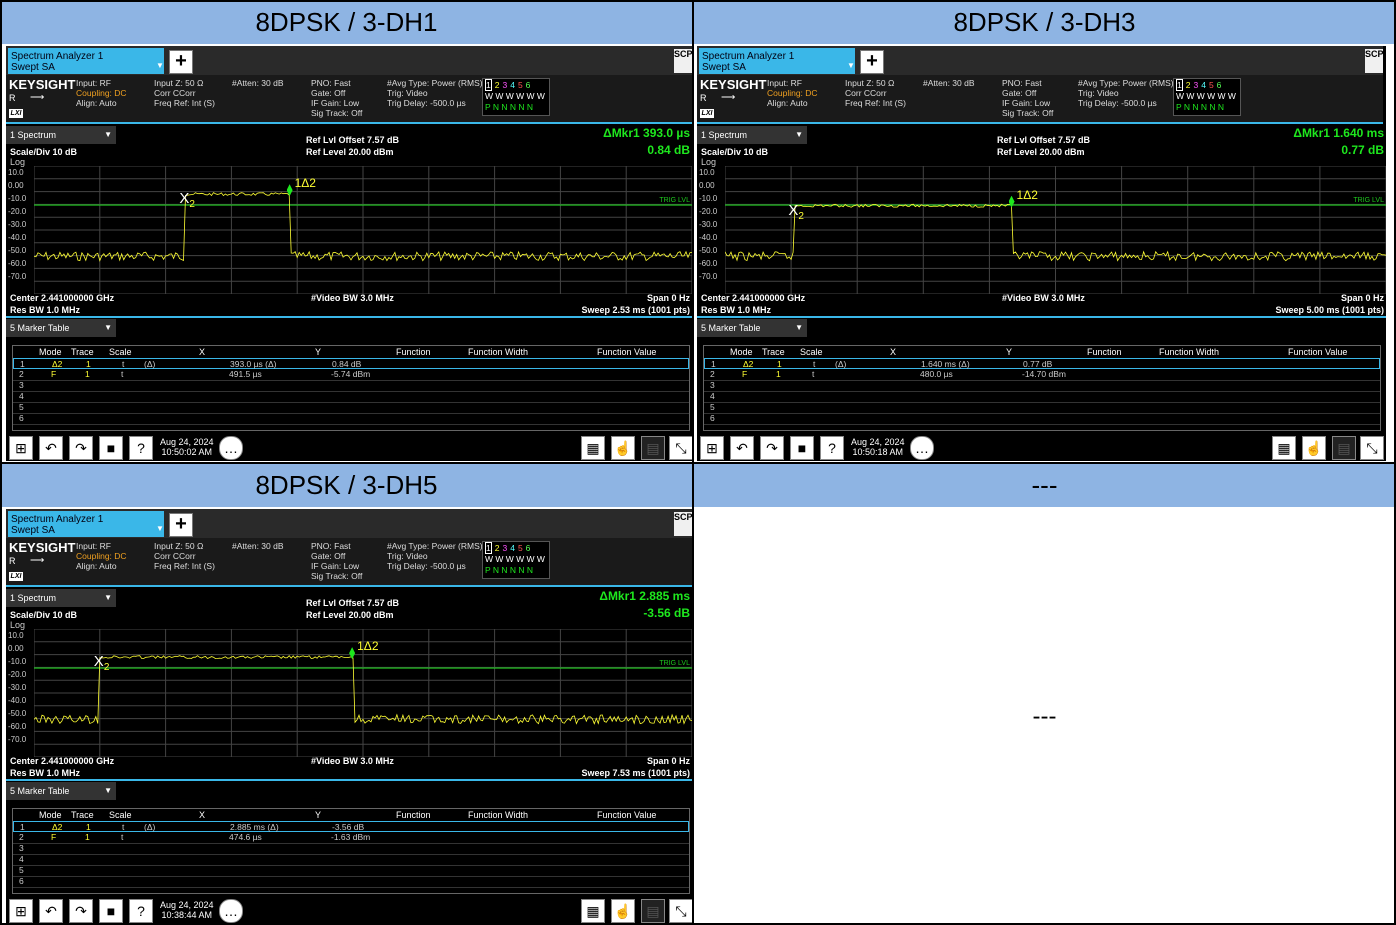 Image resolution: width=1396 pixels, height=925 pixels. Describe the element at coordinates (674, 663) in the screenshot. I see `trigger-level-label: TRIG LVL` at that location.